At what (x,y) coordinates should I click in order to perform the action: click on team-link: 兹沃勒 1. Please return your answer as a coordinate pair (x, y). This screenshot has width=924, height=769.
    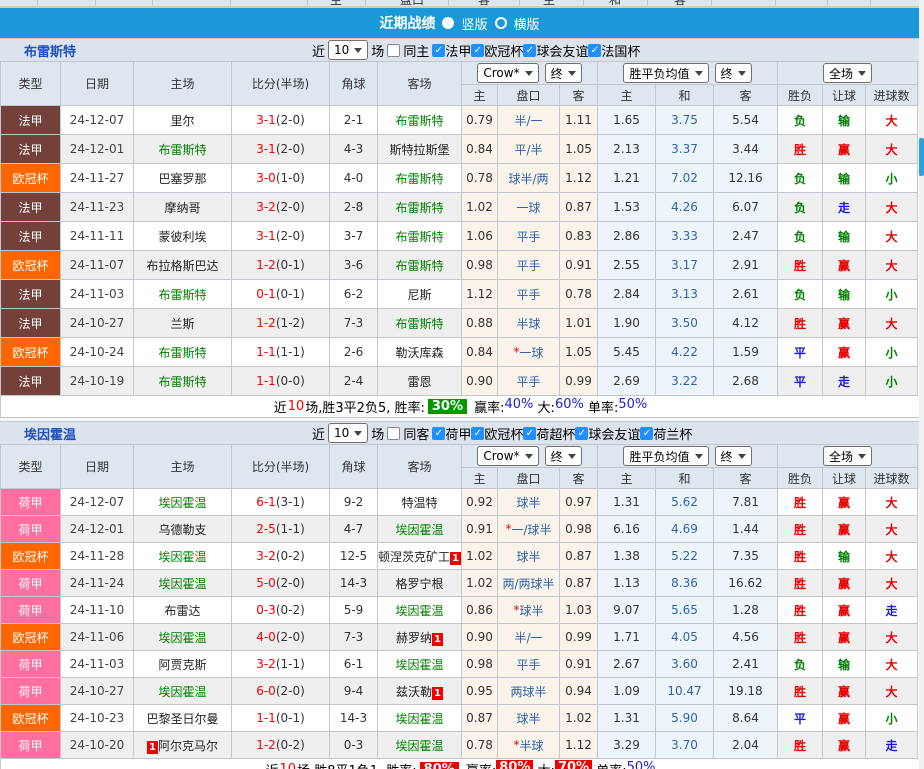
    Looking at the image, I should click on (419, 691).